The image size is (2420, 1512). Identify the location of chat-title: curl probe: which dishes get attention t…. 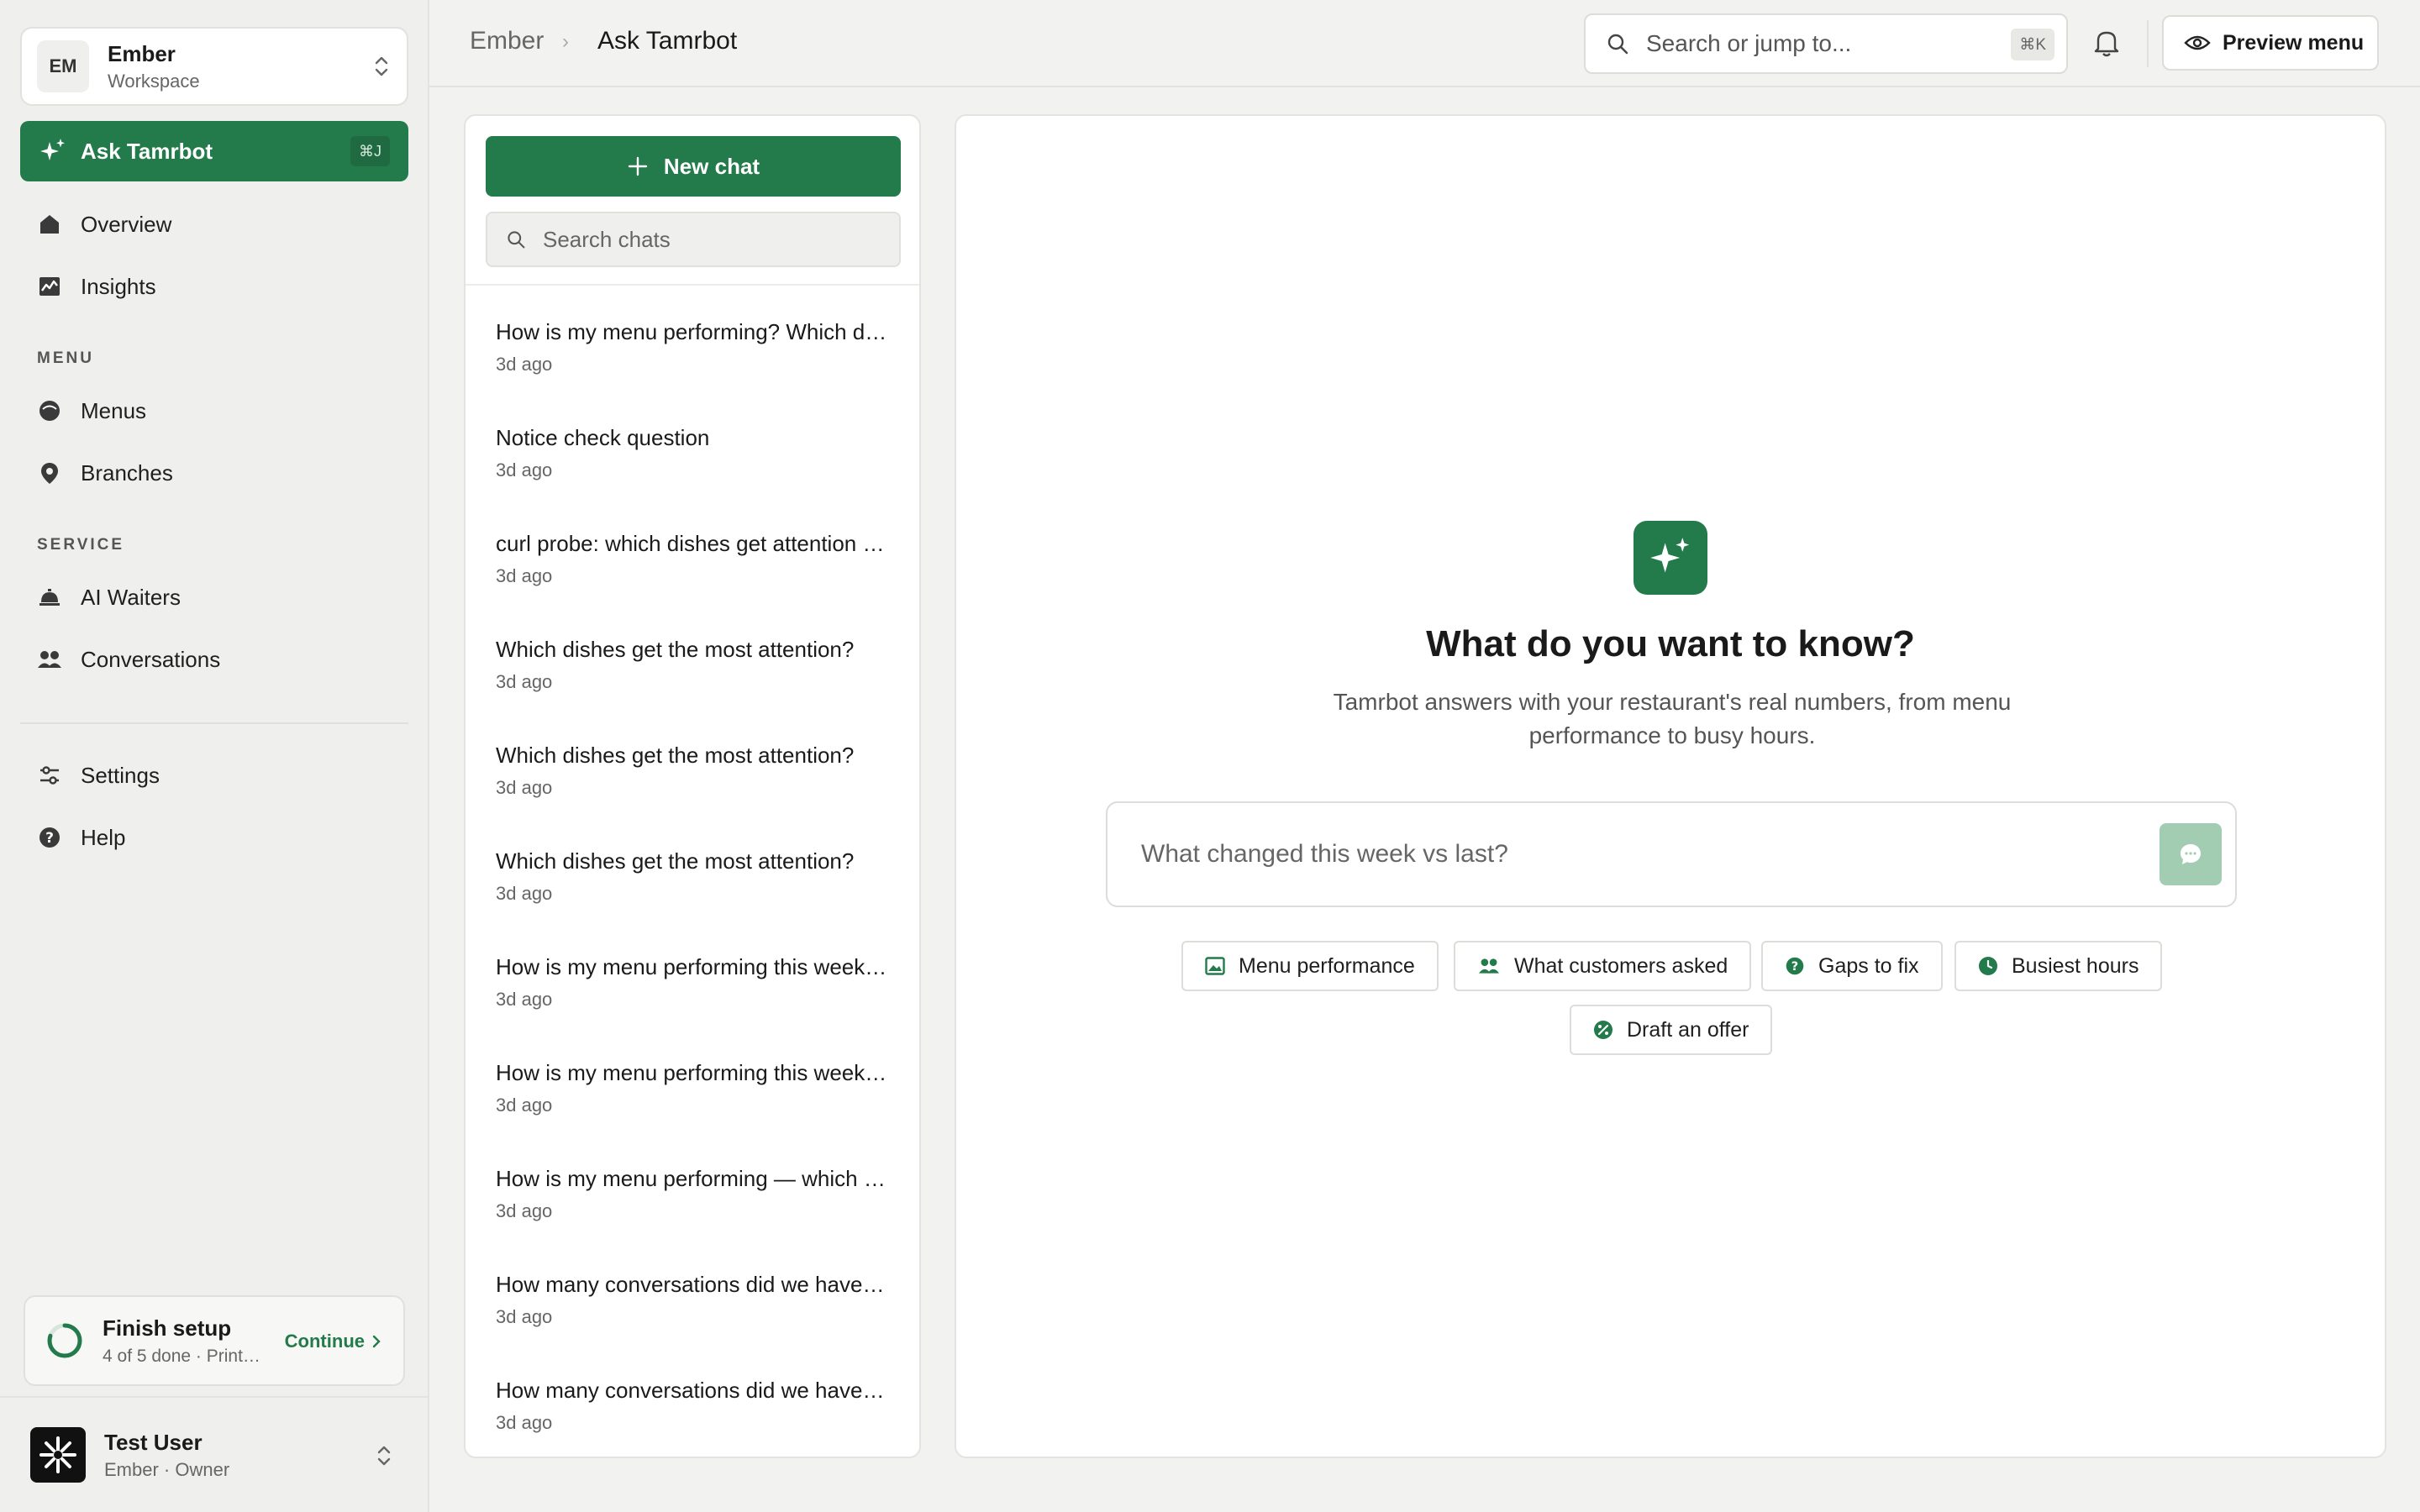
(692, 543).